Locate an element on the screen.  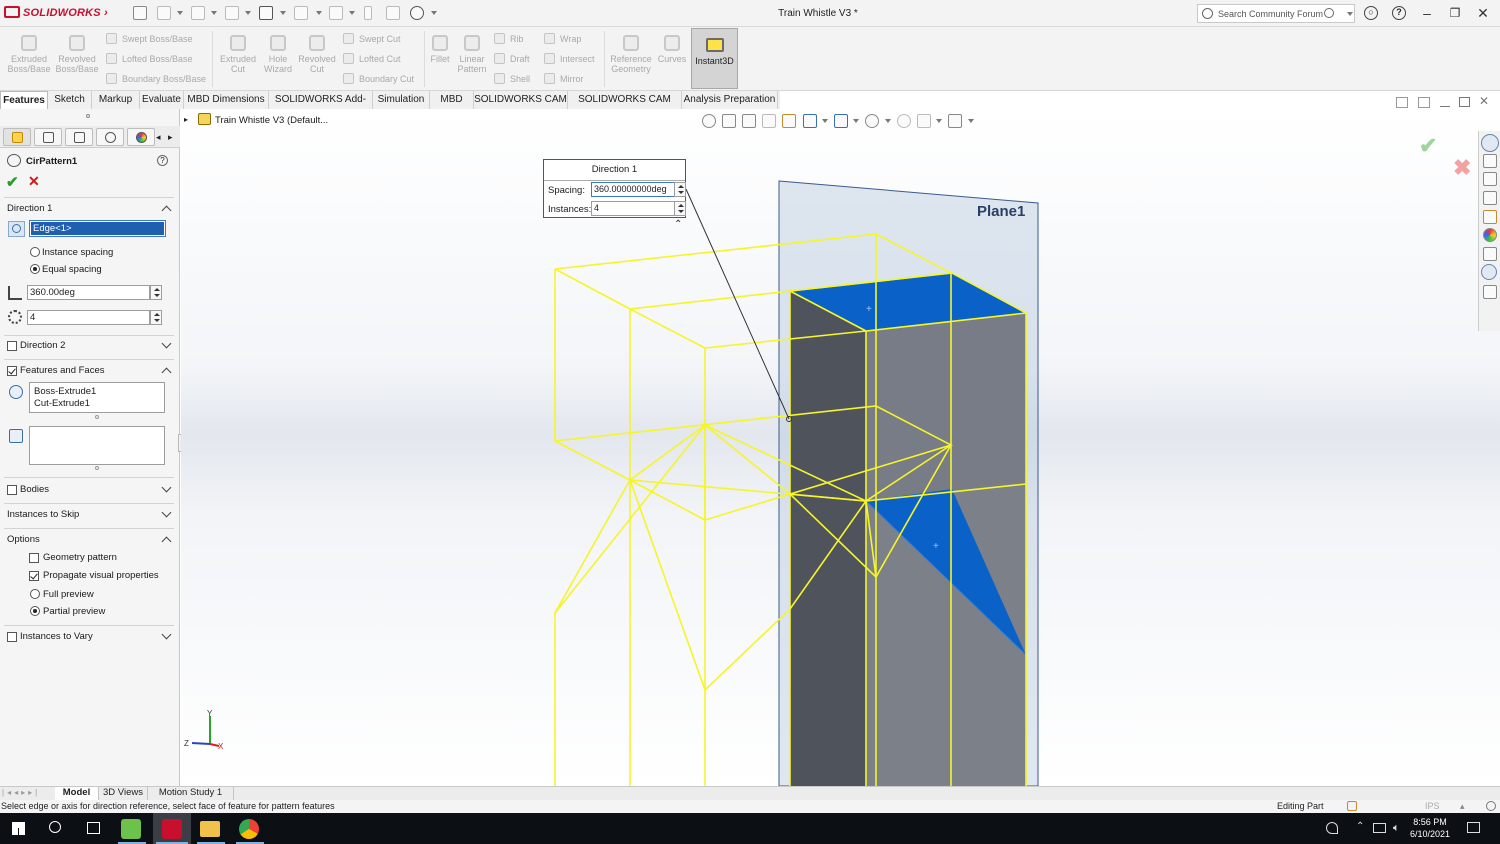
view-settings-icon is located at coordinates (955, 121).